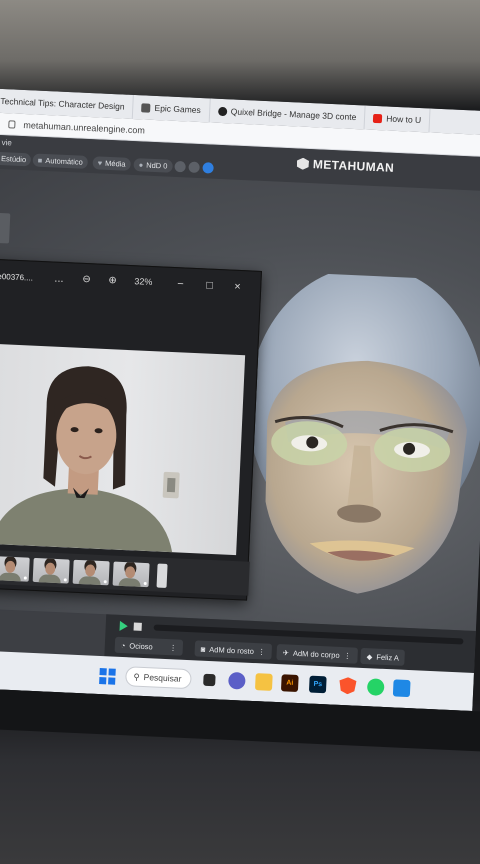 The height and width of the screenshot is (864, 480). What do you see at coordinates (143, 282) in the screenshot?
I see `zoom-level: 32%` at bounding box center [143, 282].